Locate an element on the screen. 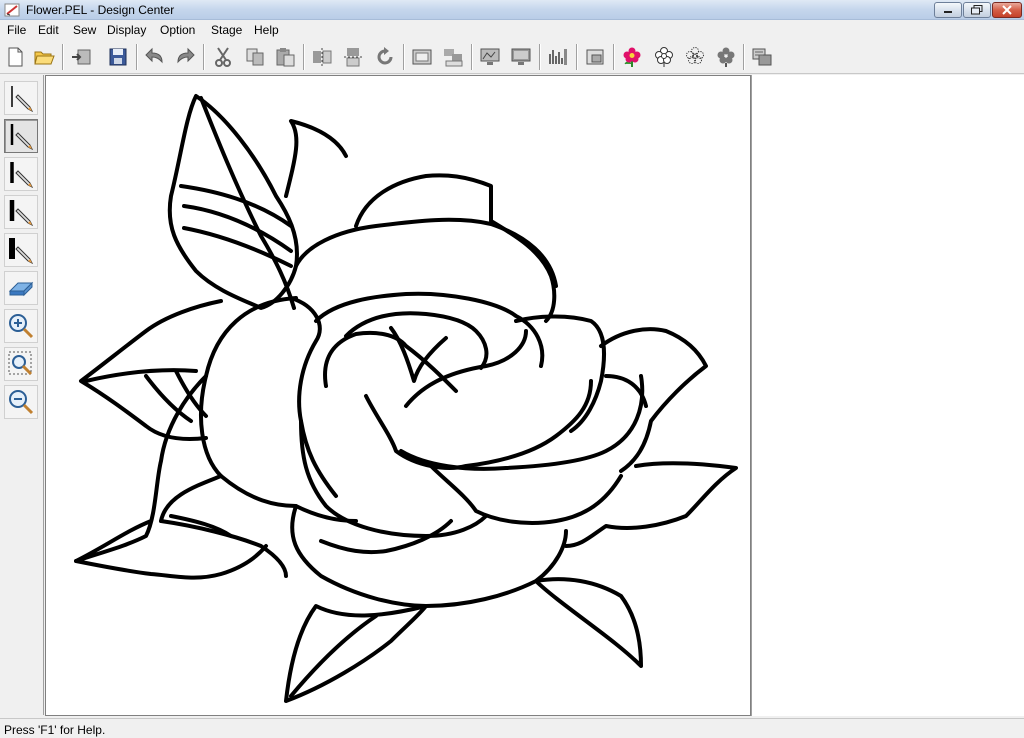 The width and height of the screenshot is (1024, 738). pen-thick-icon is located at coordinates (22, 175).